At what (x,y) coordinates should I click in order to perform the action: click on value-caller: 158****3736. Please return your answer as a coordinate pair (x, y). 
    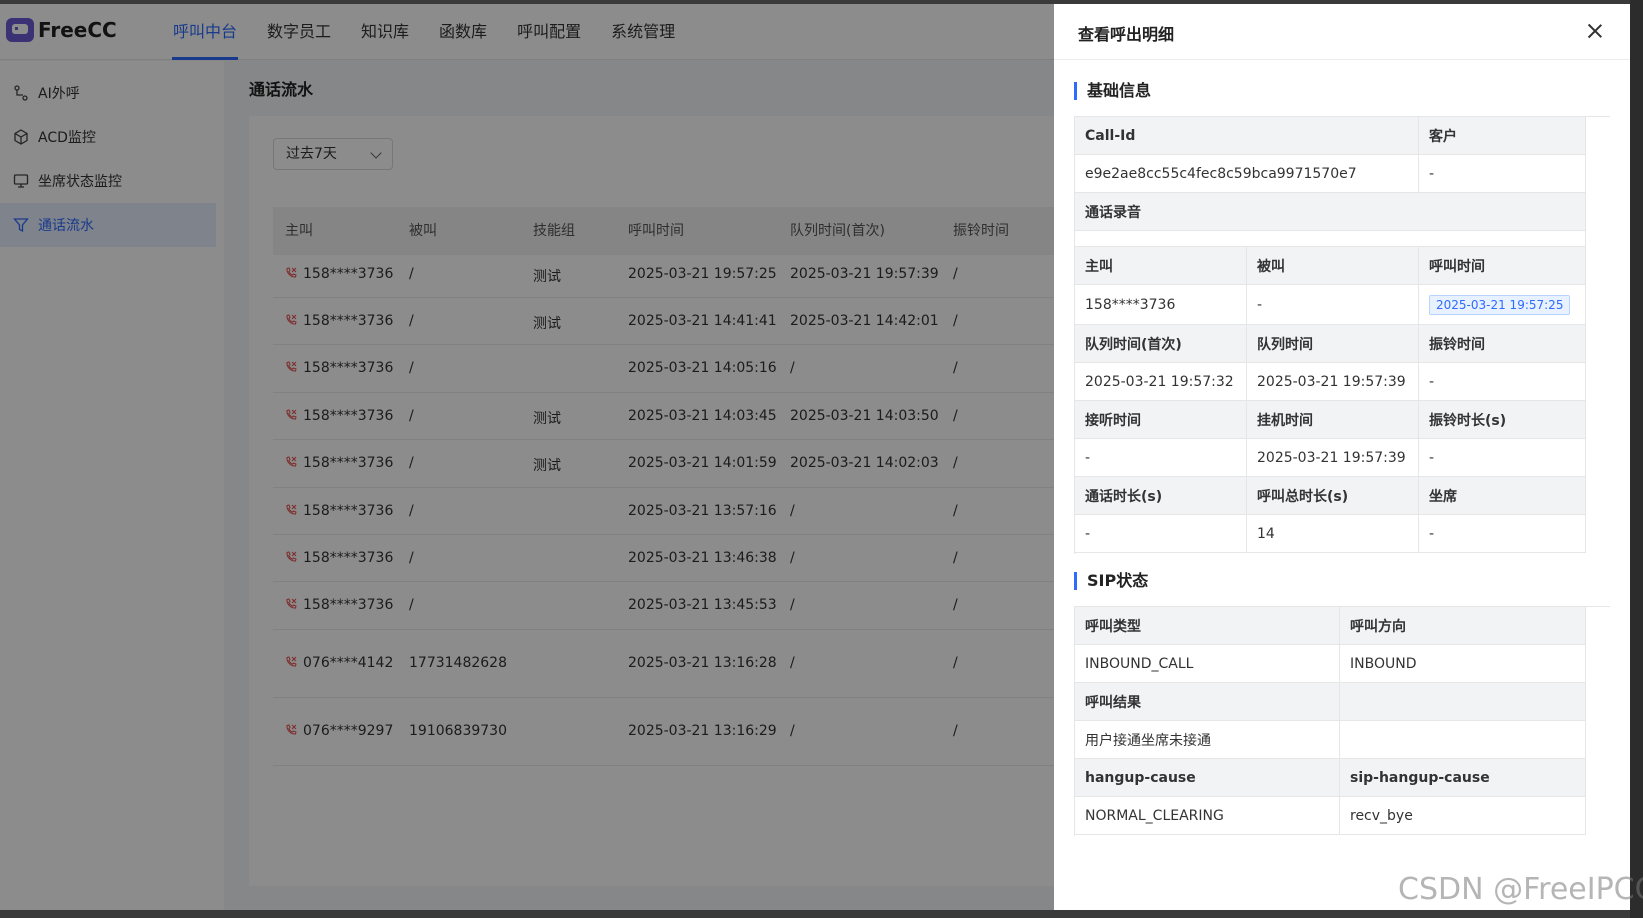
    Looking at the image, I should click on (1161, 305).